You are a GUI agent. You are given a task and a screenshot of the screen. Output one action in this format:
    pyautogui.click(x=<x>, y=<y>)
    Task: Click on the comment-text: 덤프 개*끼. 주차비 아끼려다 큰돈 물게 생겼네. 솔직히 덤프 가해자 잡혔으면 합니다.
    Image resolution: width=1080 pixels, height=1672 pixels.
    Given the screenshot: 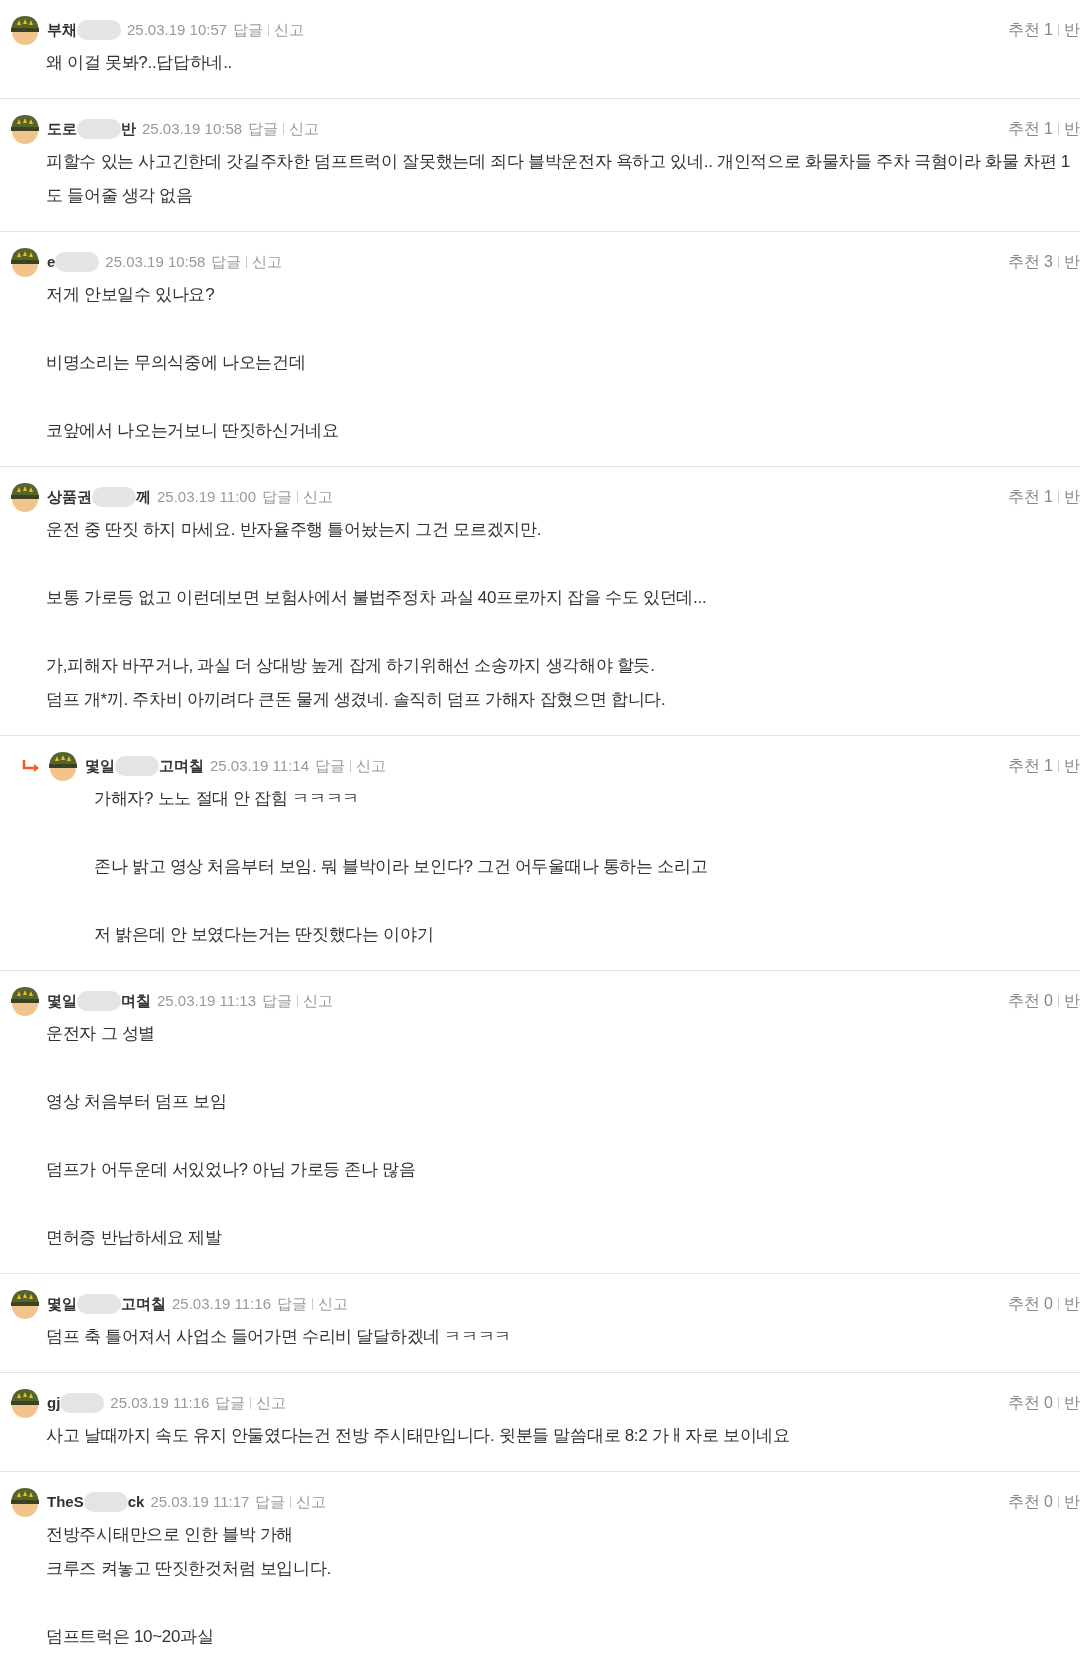 What is the action you would take?
    pyautogui.click(x=356, y=700)
    